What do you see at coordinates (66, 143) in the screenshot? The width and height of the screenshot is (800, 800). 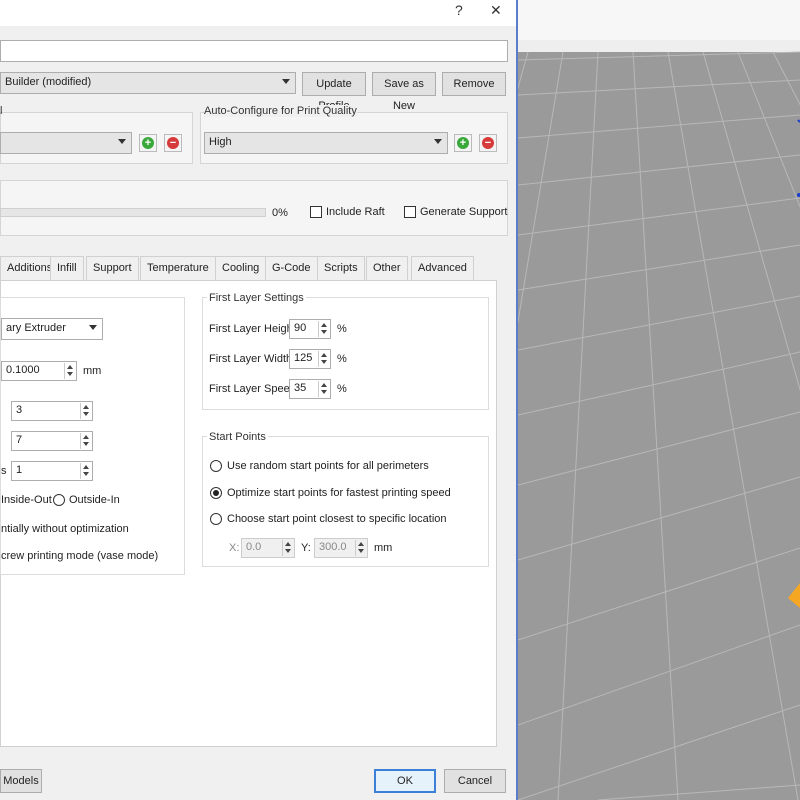 I see `autoconfig-left-select` at bounding box center [66, 143].